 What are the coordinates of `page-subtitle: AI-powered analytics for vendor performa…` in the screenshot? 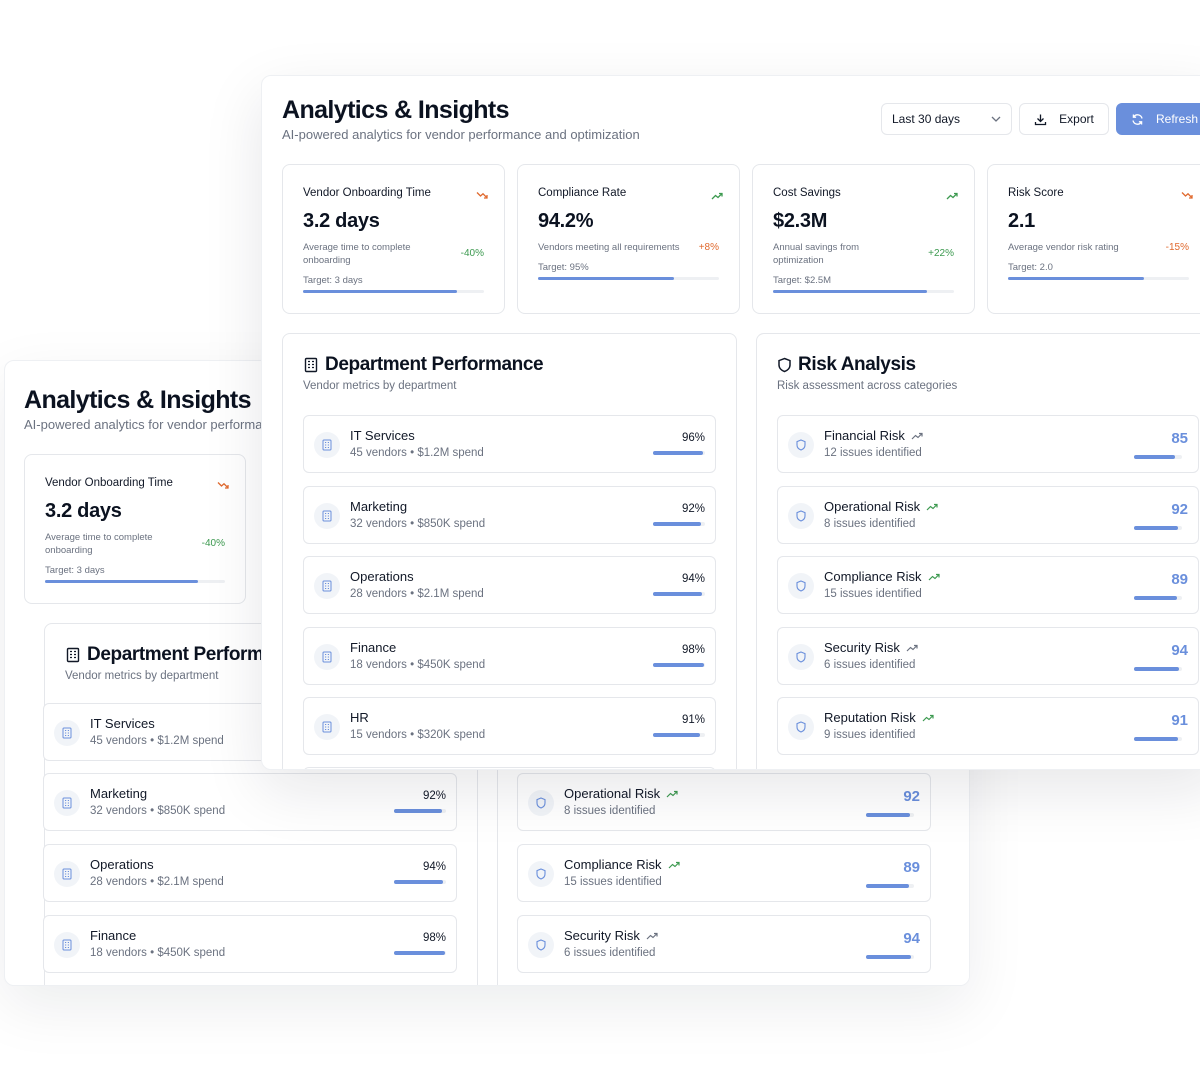 It's located at (461, 134).